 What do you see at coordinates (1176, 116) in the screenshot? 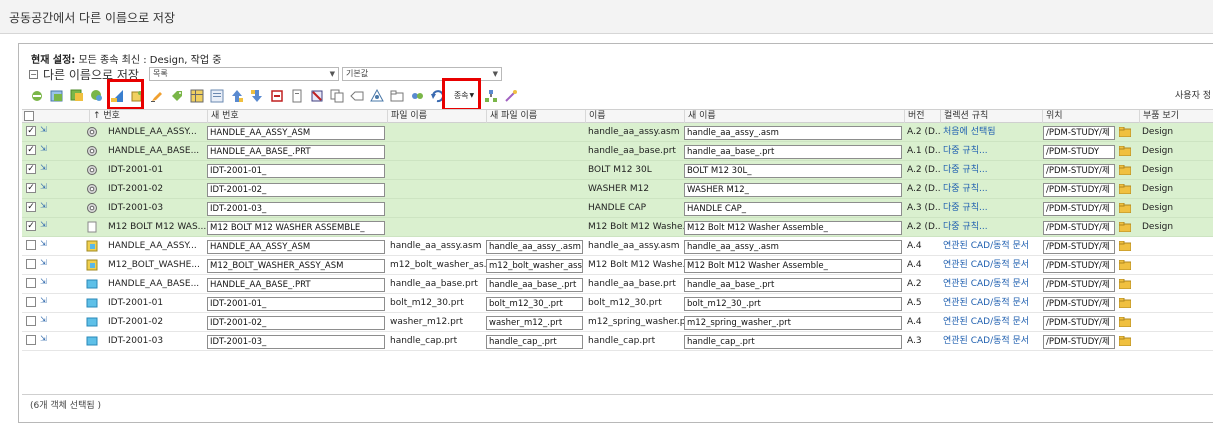
I see `col-part-view: 부품 보기` at bounding box center [1176, 116].